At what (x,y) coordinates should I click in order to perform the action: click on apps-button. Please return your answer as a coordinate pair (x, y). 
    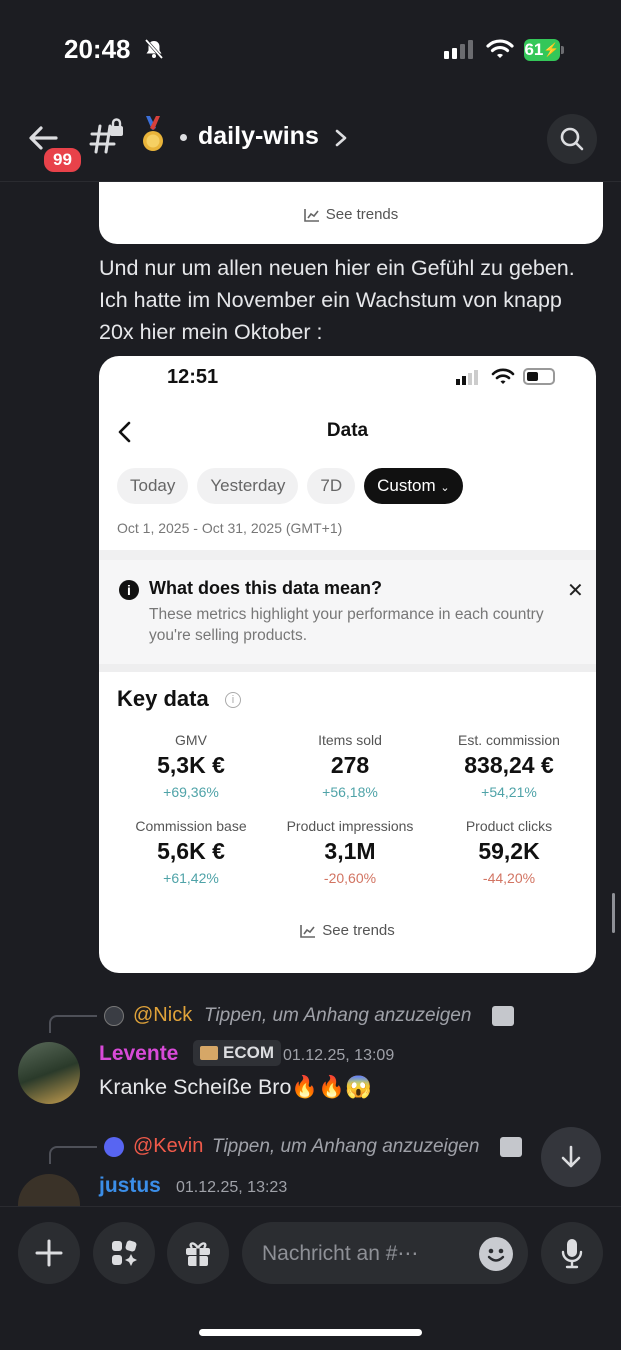
    Looking at the image, I should click on (124, 1253).